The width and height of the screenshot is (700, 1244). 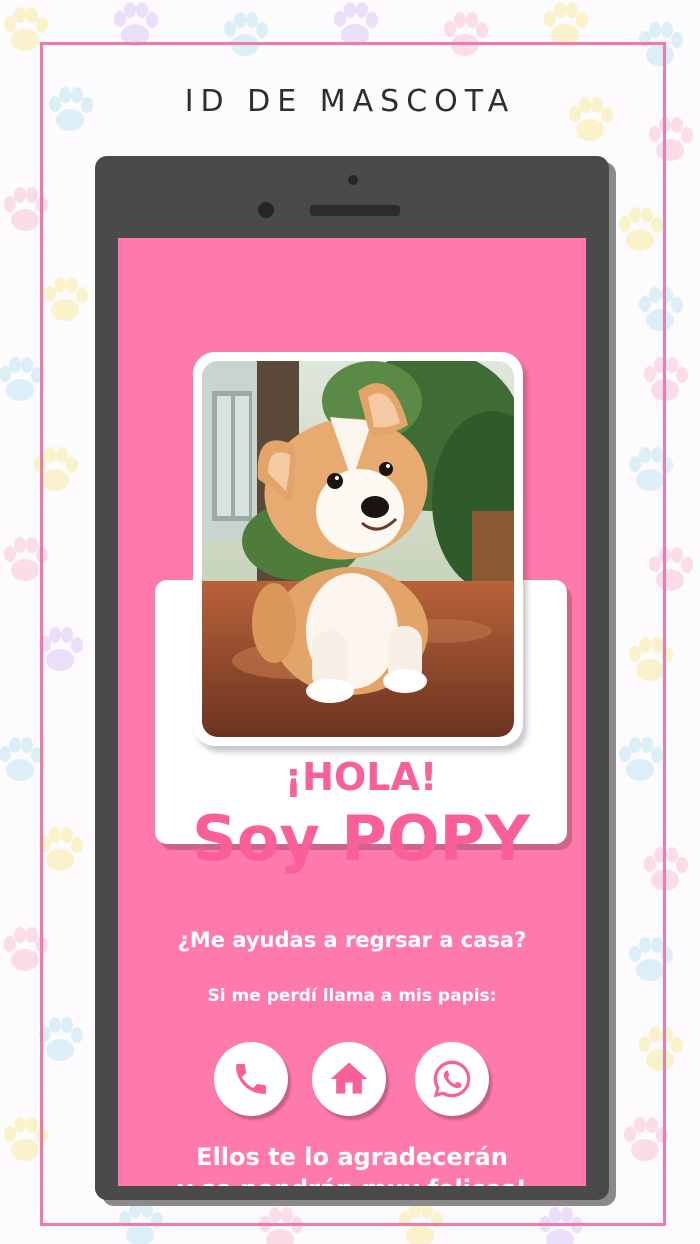 I want to click on home-address-button, so click(x=349, y=1079).